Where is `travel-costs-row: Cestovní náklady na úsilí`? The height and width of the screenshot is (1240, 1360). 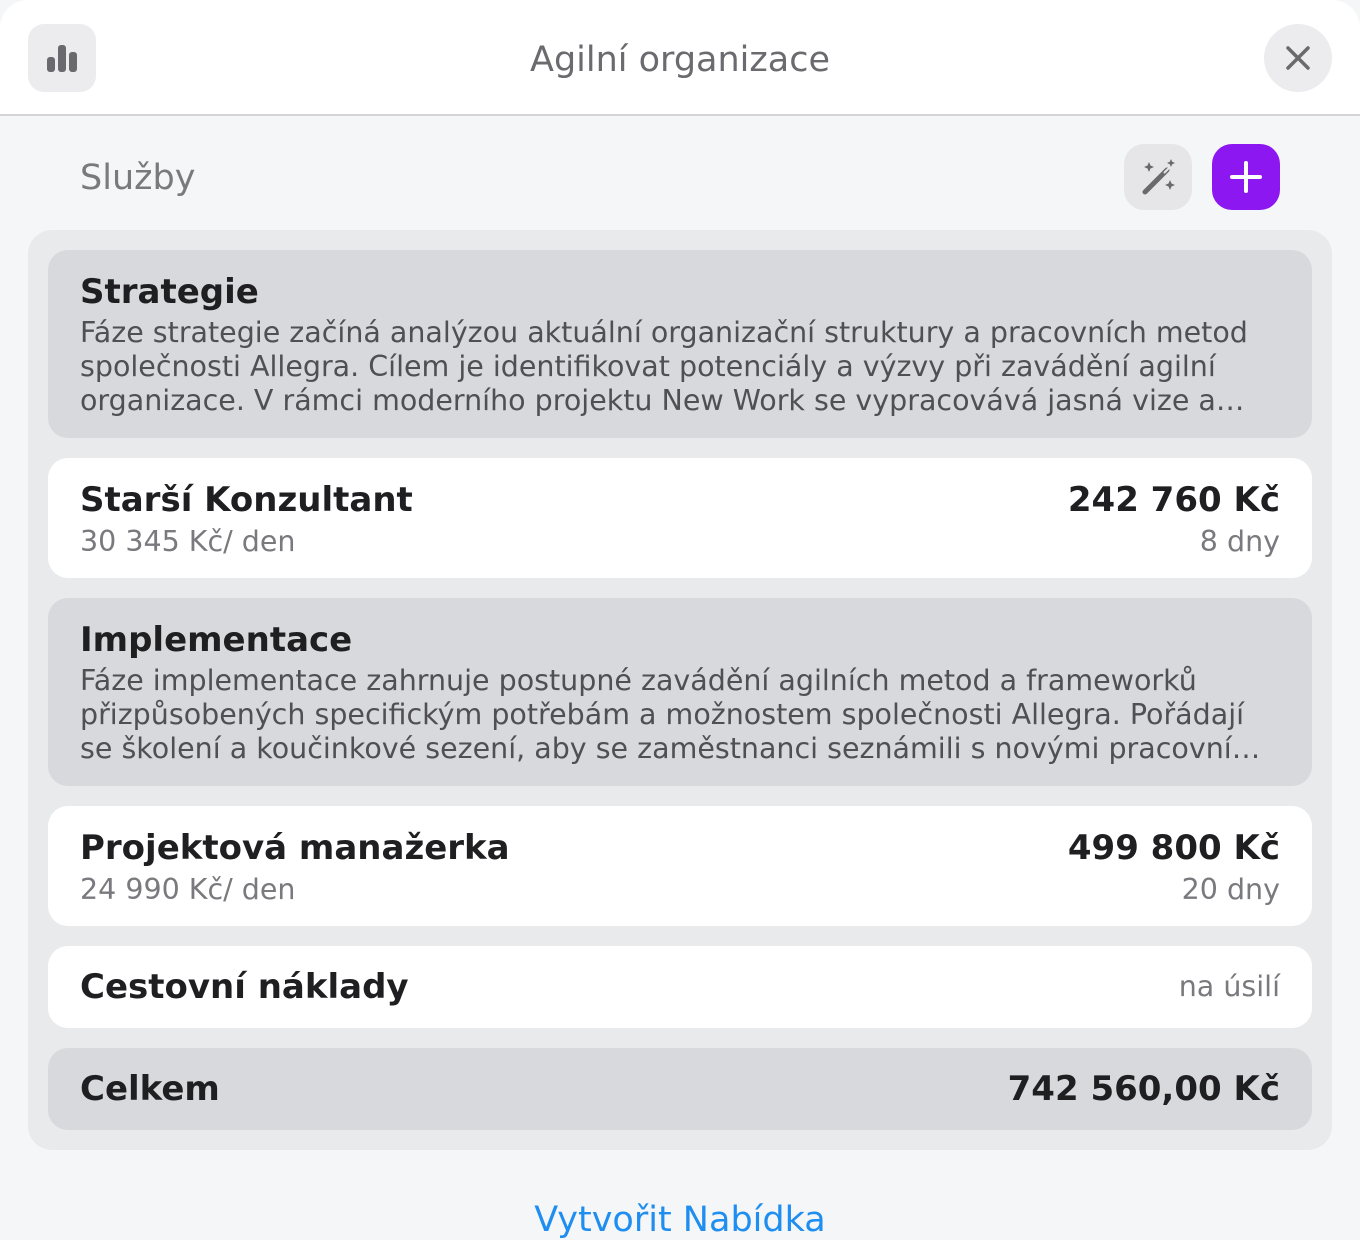
travel-costs-row: Cestovní náklady na úsilí is located at coordinates (680, 987).